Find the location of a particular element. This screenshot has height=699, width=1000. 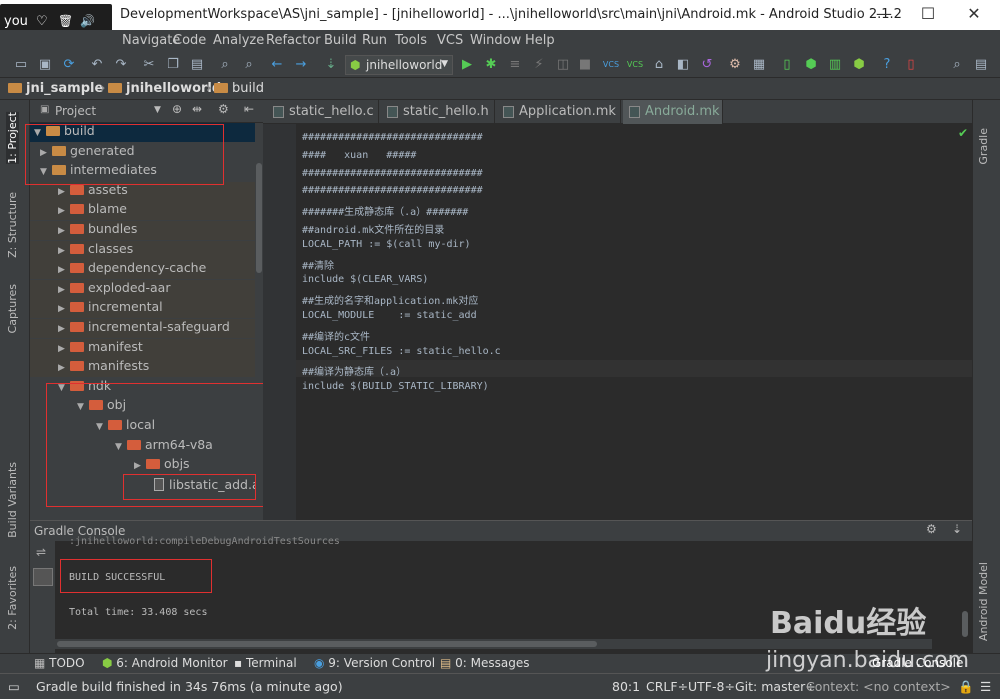

caret-position: 80:1 is located at coordinates (626, 686).